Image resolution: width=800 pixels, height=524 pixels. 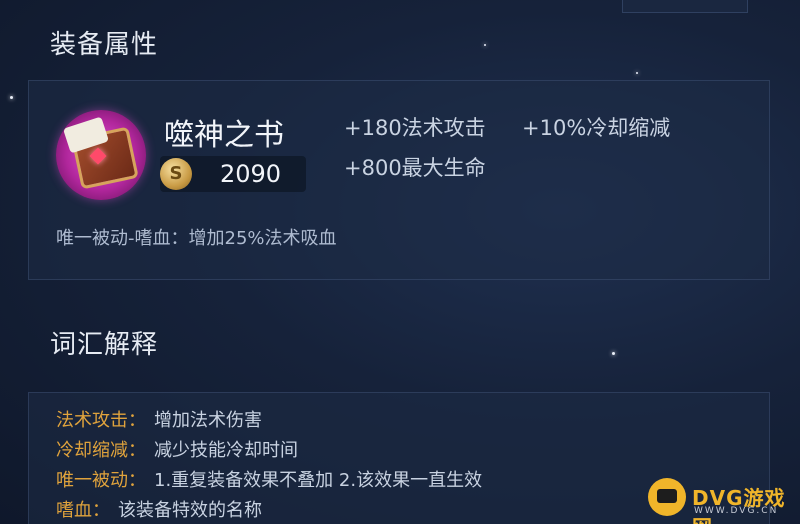 What do you see at coordinates (101, 480) in the screenshot?
I see `glossary-term: 唯一被动：` at bounding box center [101, 480].